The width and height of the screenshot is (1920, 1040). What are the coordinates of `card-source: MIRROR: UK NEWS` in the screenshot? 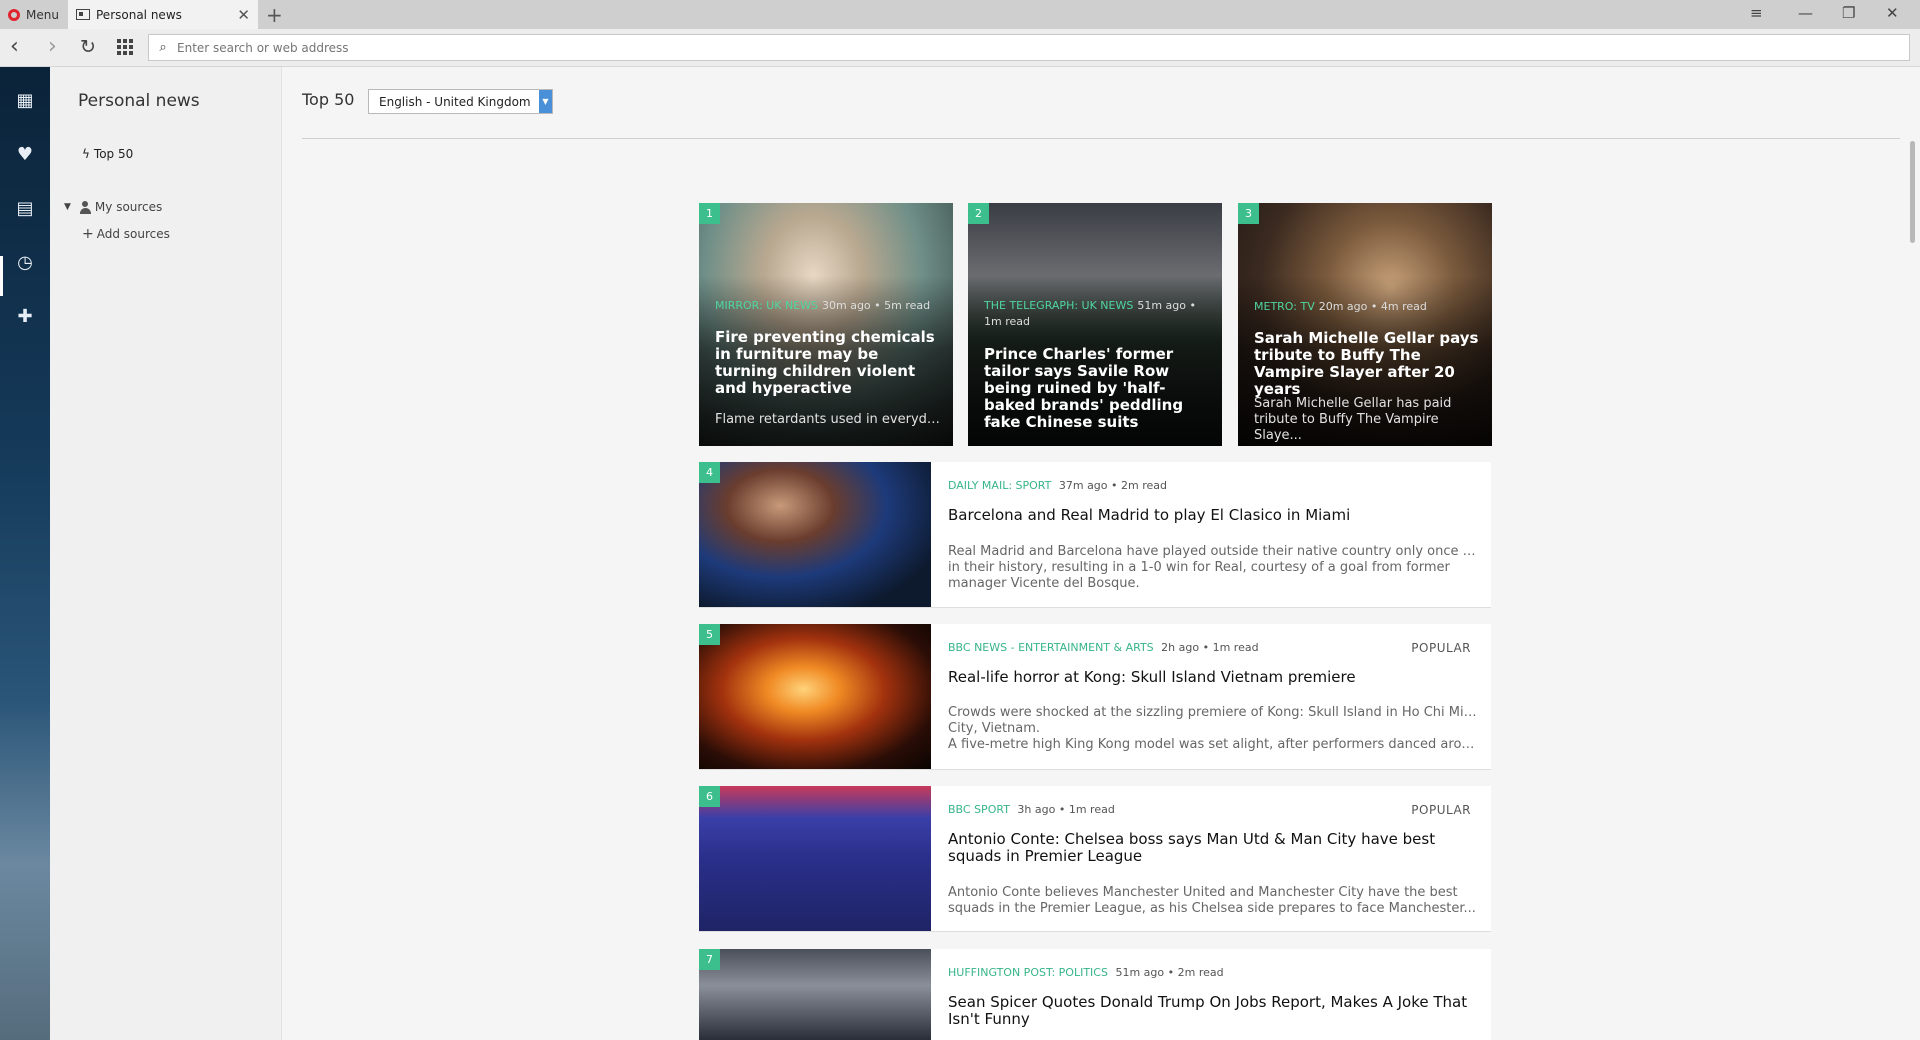 It's located at (766, 305).